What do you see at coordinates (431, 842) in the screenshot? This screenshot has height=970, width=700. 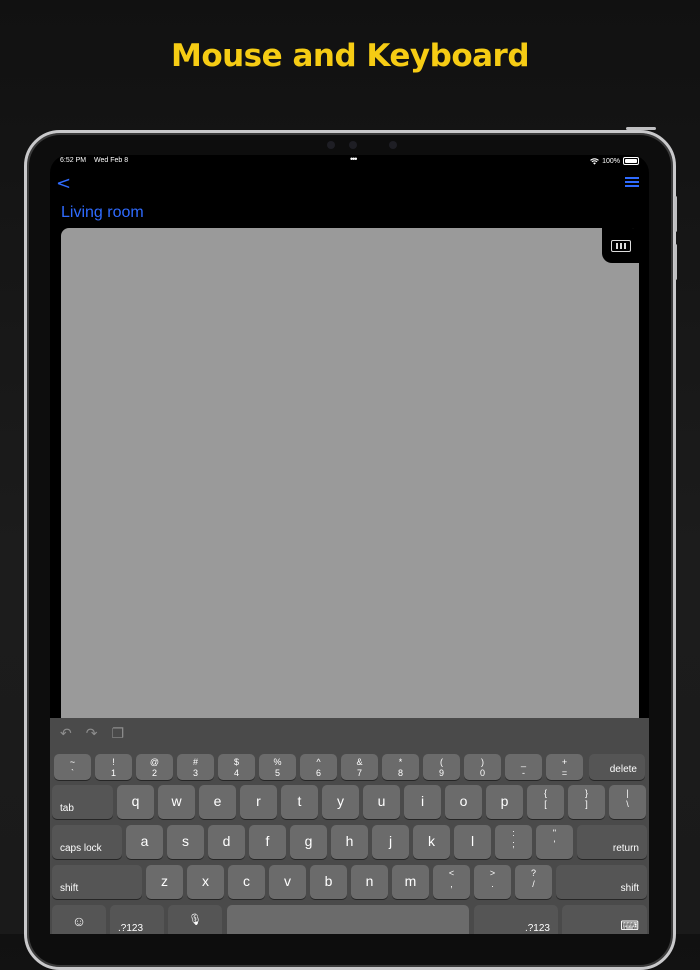 I see `key-k: k` at bounding box center [431, 842].